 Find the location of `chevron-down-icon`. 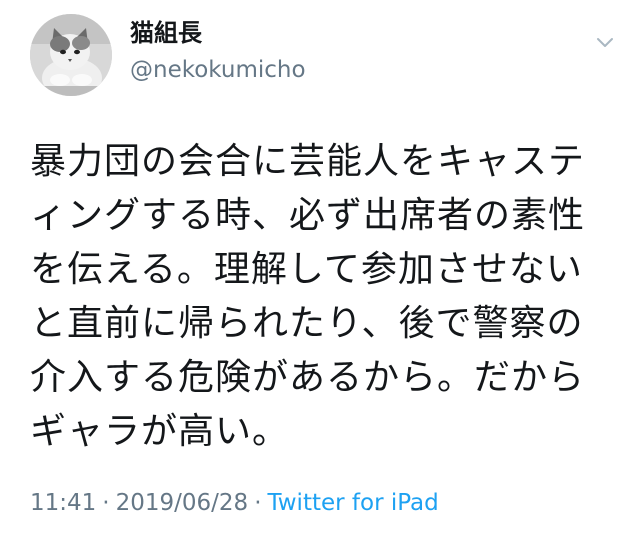

chevron-down-icon is located at coordinates (605, 42).